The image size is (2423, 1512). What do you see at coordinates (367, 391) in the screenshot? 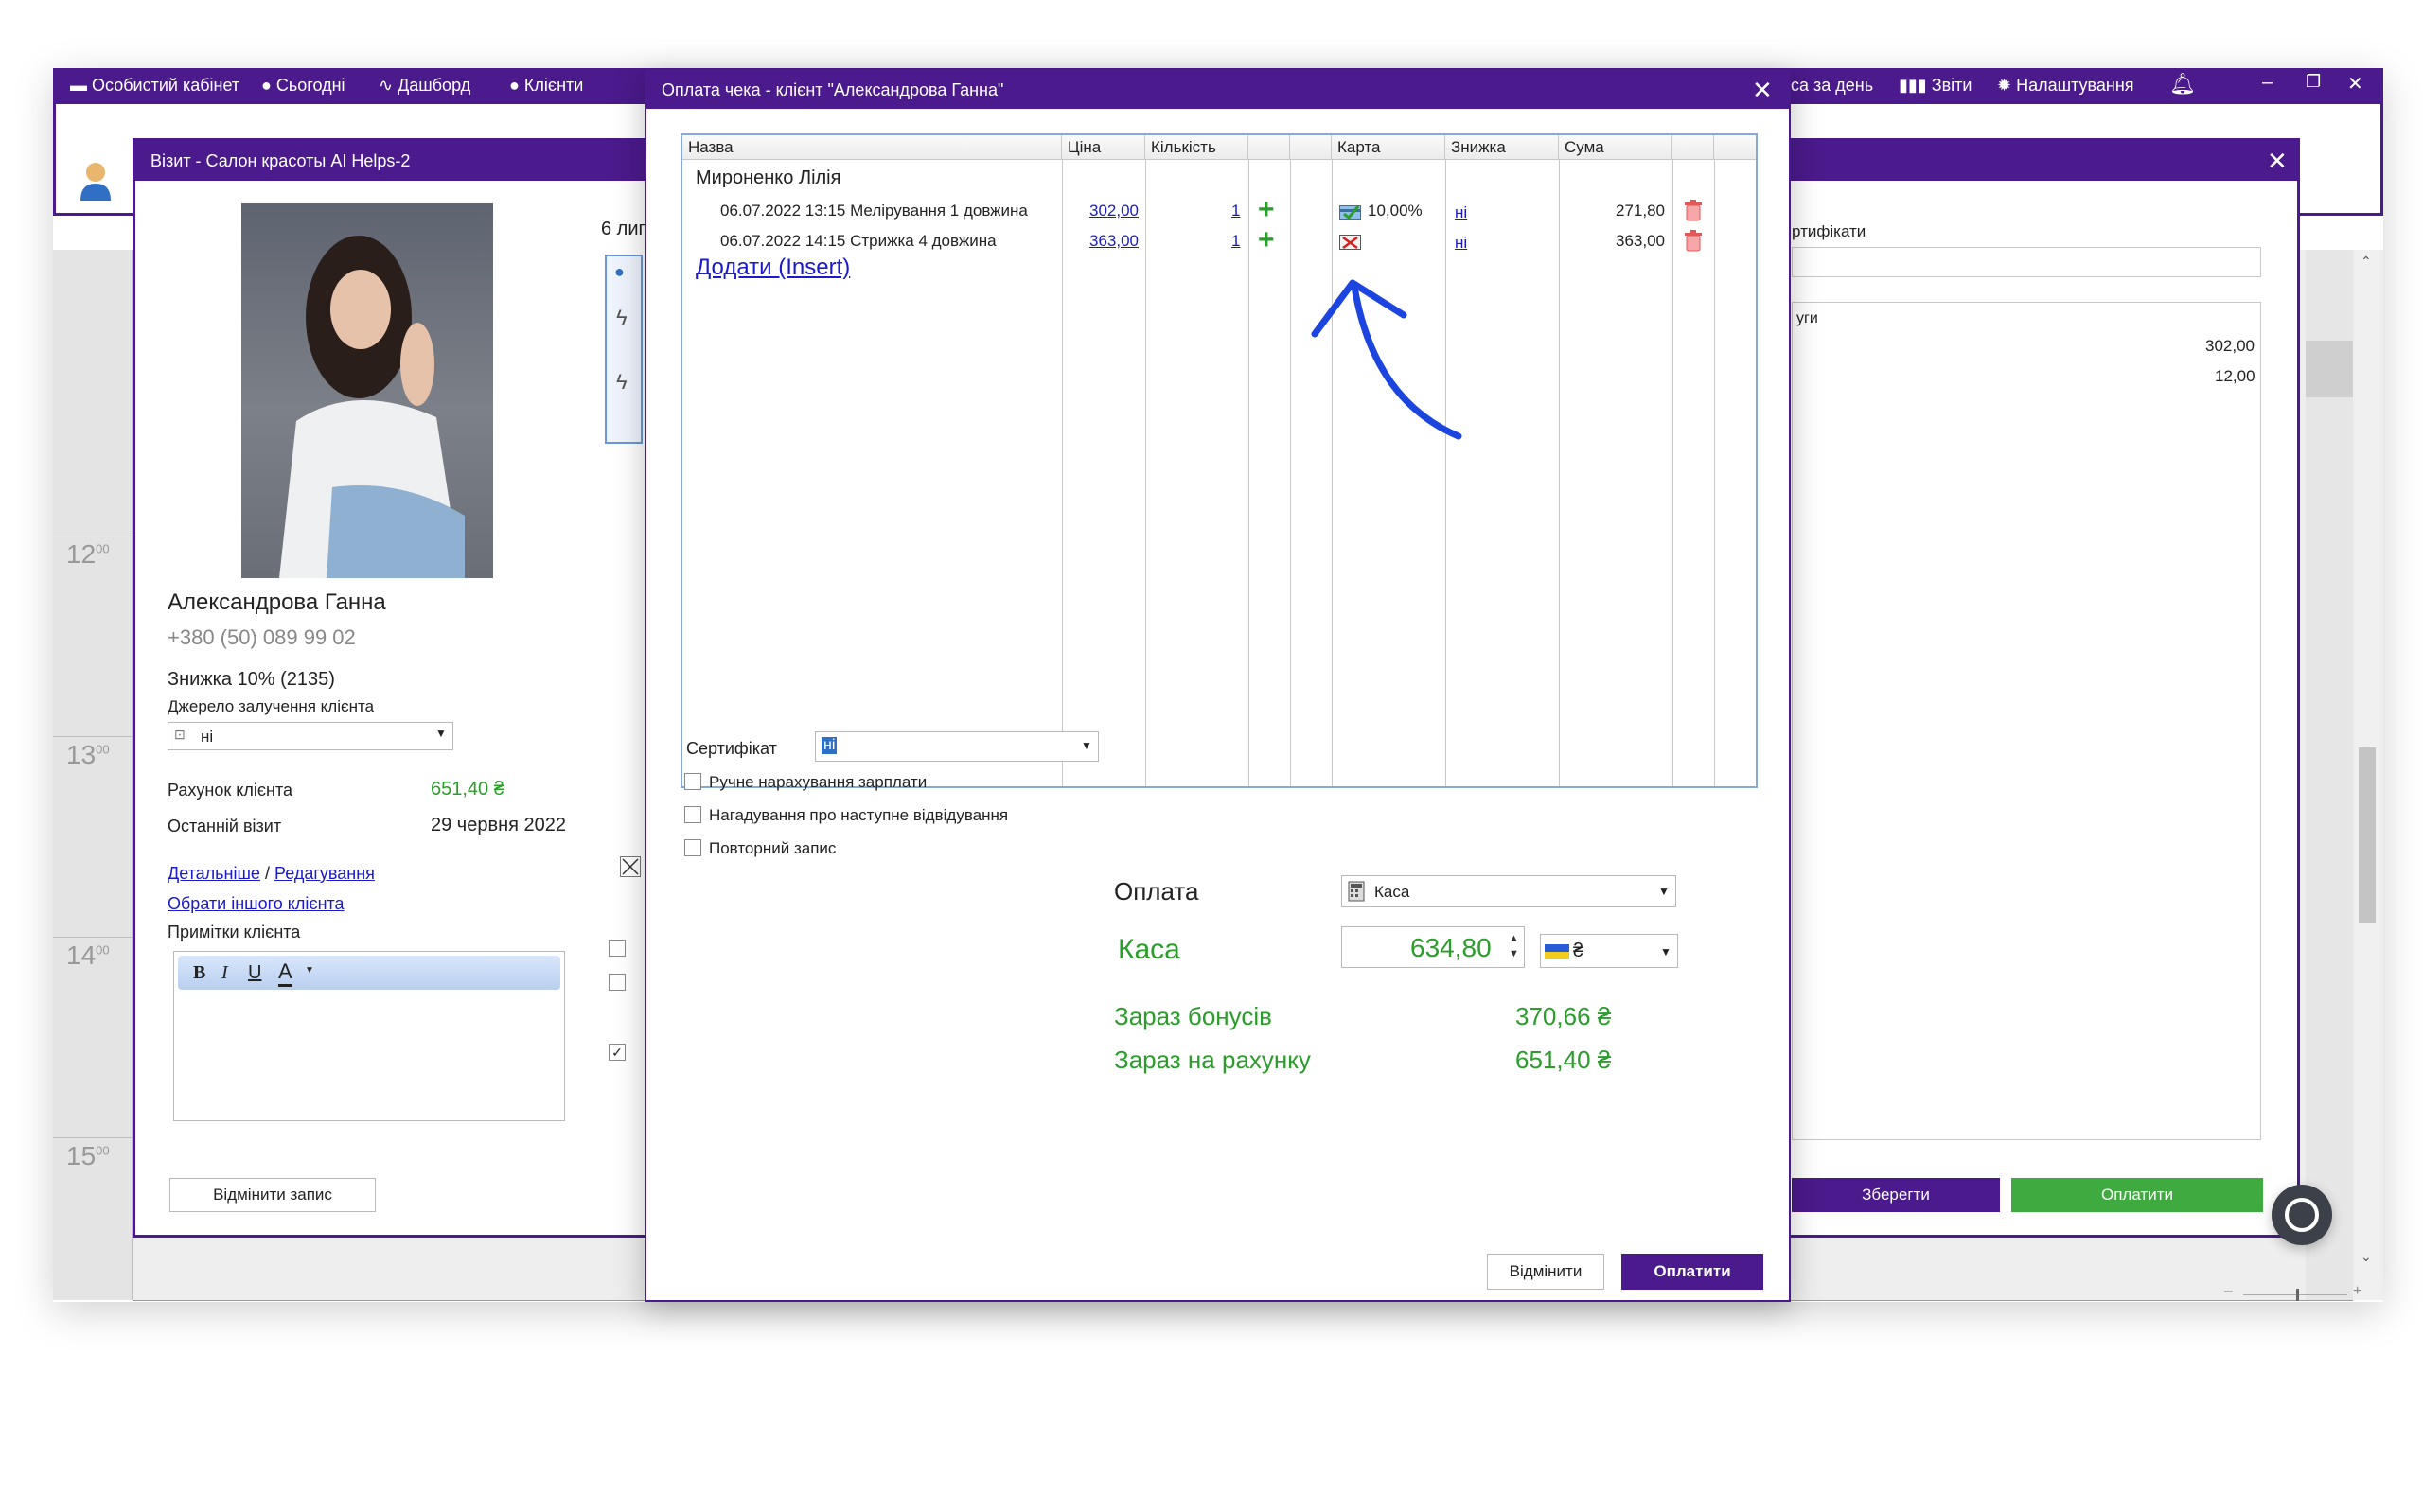
I see `client-photo` at bounding box center [367, 391].